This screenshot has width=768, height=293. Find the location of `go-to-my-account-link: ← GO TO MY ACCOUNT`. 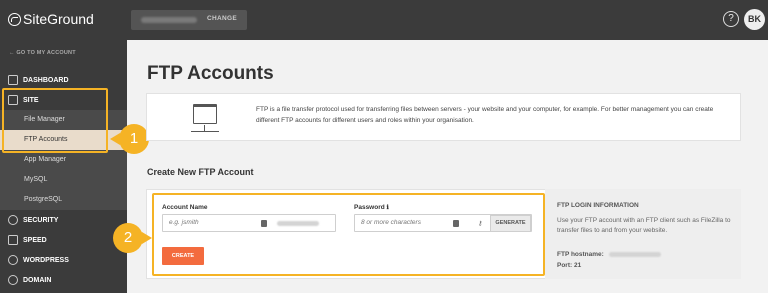

go-to-my-account-link: ← GO TO MY ACCOUNT is located at coordinates (42, 53).